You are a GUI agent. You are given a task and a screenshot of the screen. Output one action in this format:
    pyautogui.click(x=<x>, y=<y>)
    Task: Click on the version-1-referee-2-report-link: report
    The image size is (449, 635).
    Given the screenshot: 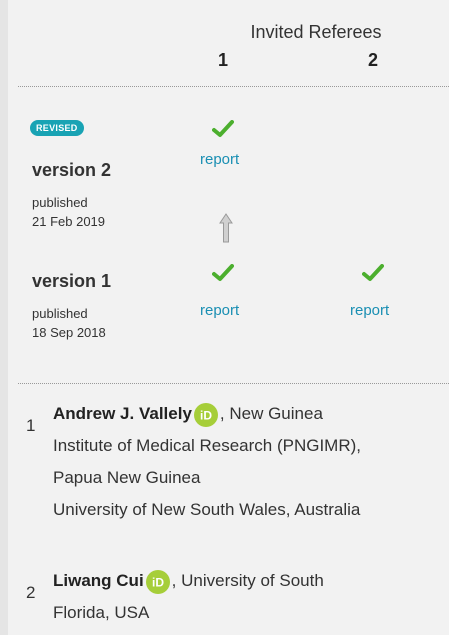 What is the action you would take?
    pyautogui.click(x=369, y=310)
    